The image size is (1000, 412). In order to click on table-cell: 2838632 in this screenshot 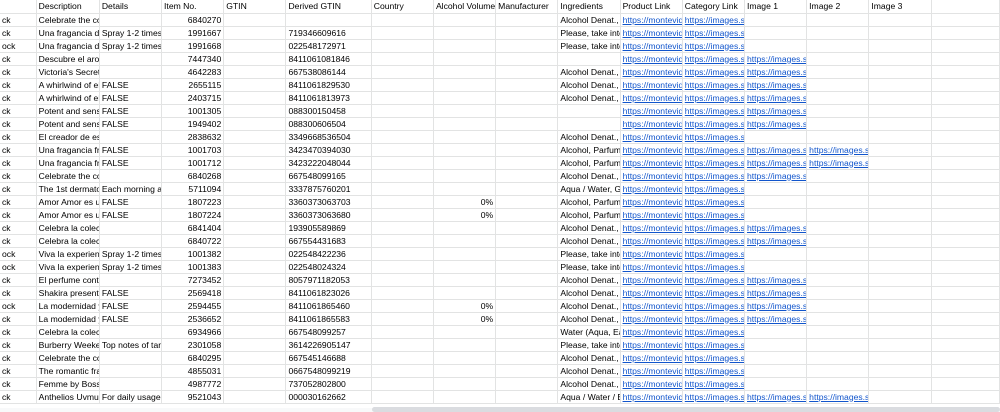, I will do `click(193, 137)`.